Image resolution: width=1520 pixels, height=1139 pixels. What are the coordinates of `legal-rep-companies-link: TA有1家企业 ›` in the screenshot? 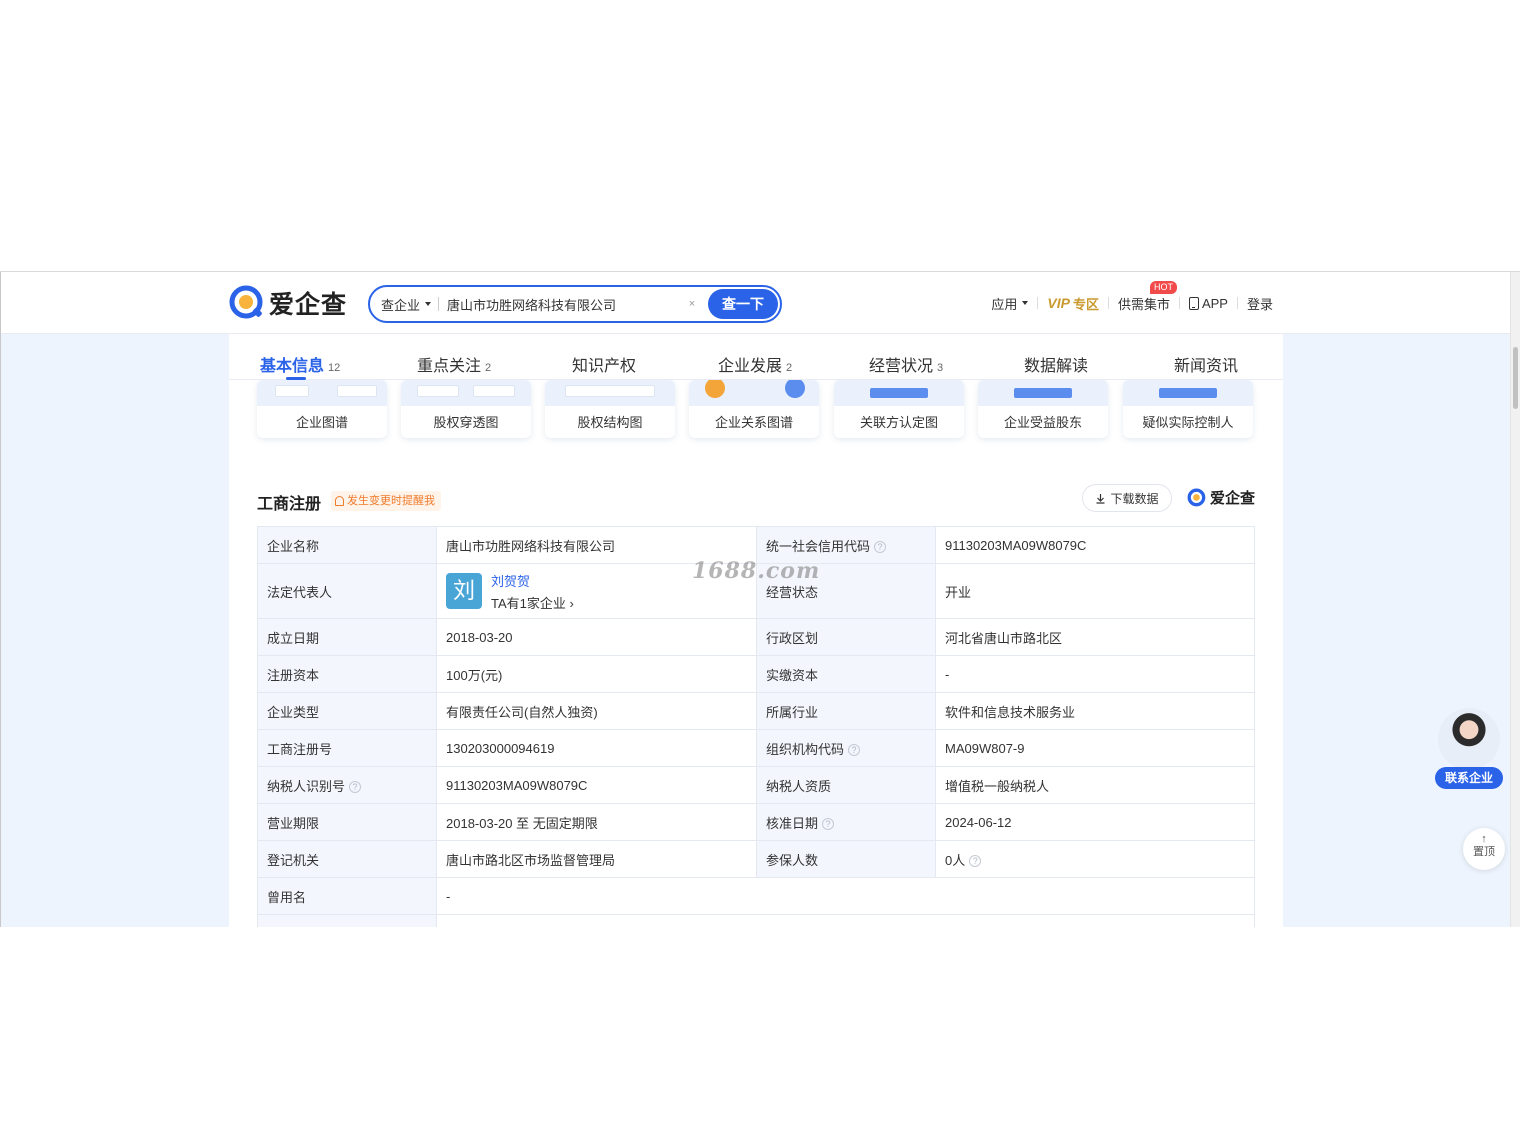 It's located at (532, 602).